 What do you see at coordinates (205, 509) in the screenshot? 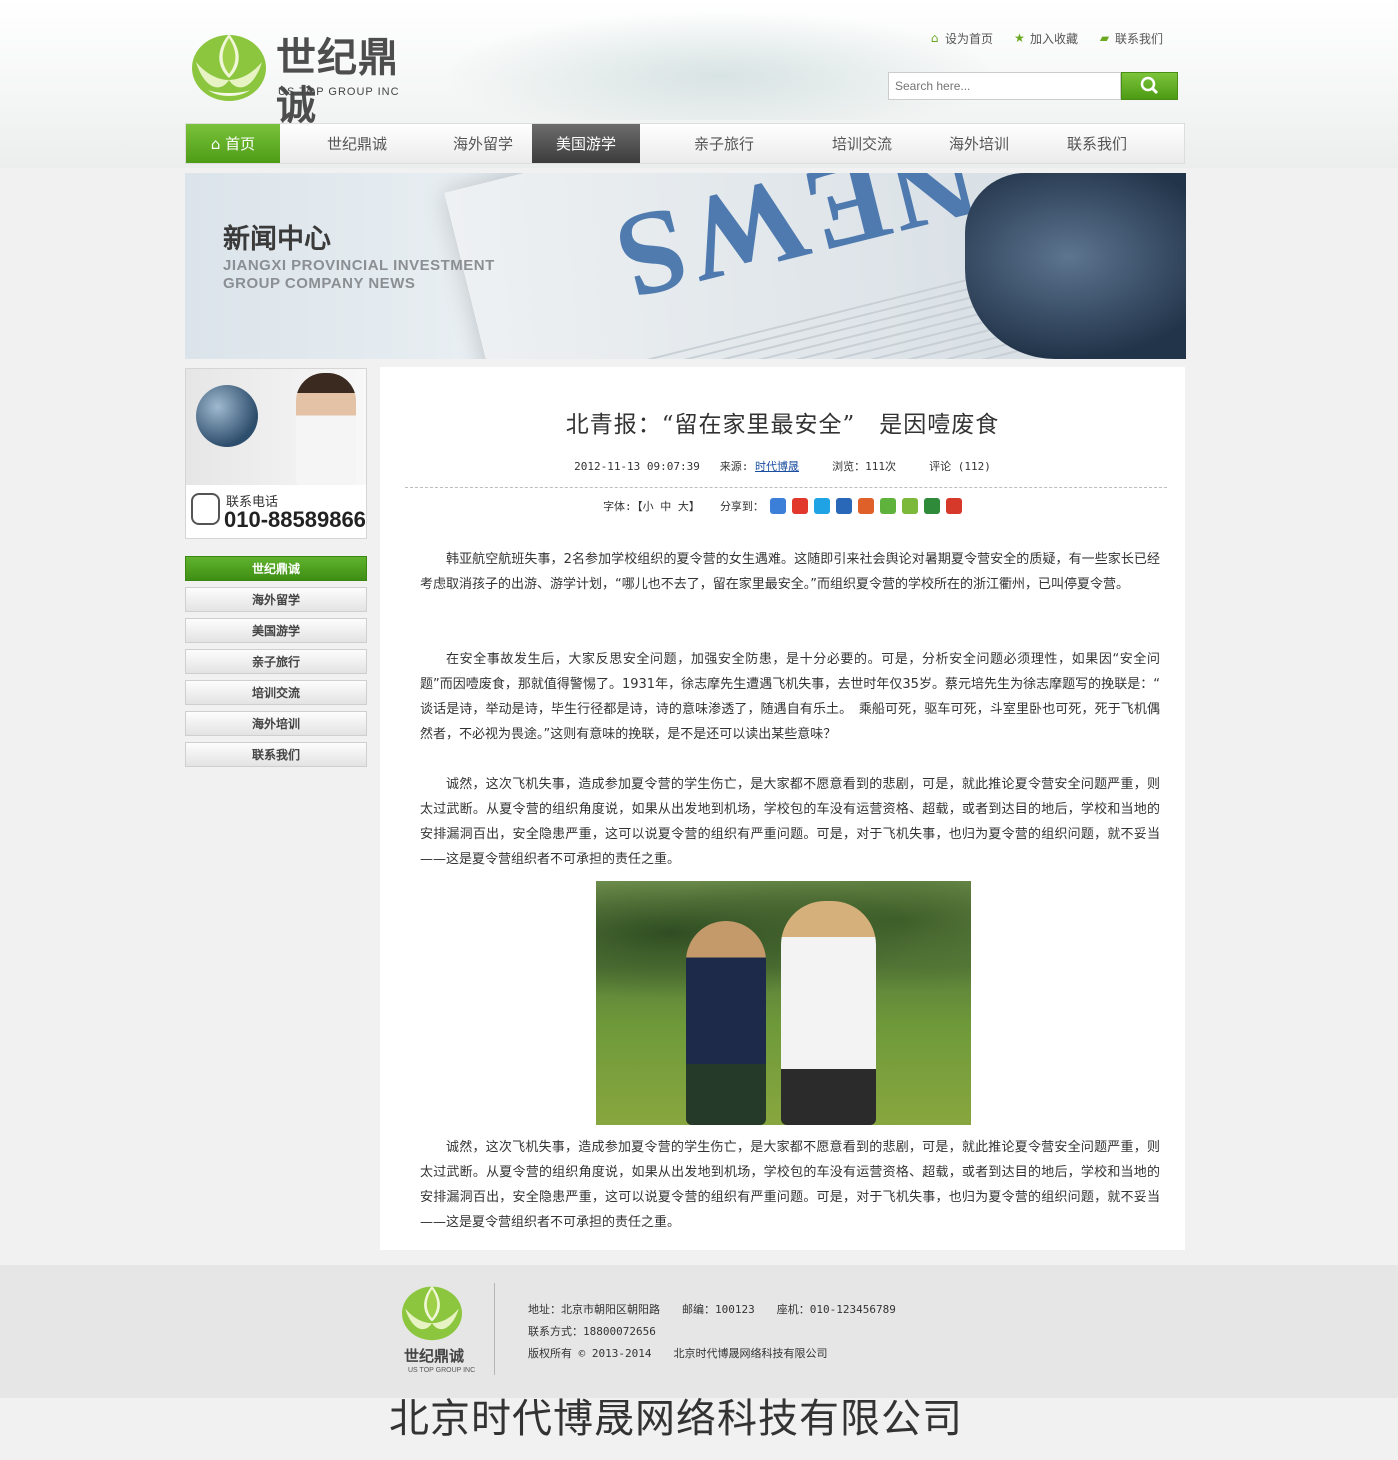
I see `person-icon` at bounding box center [205, 509].